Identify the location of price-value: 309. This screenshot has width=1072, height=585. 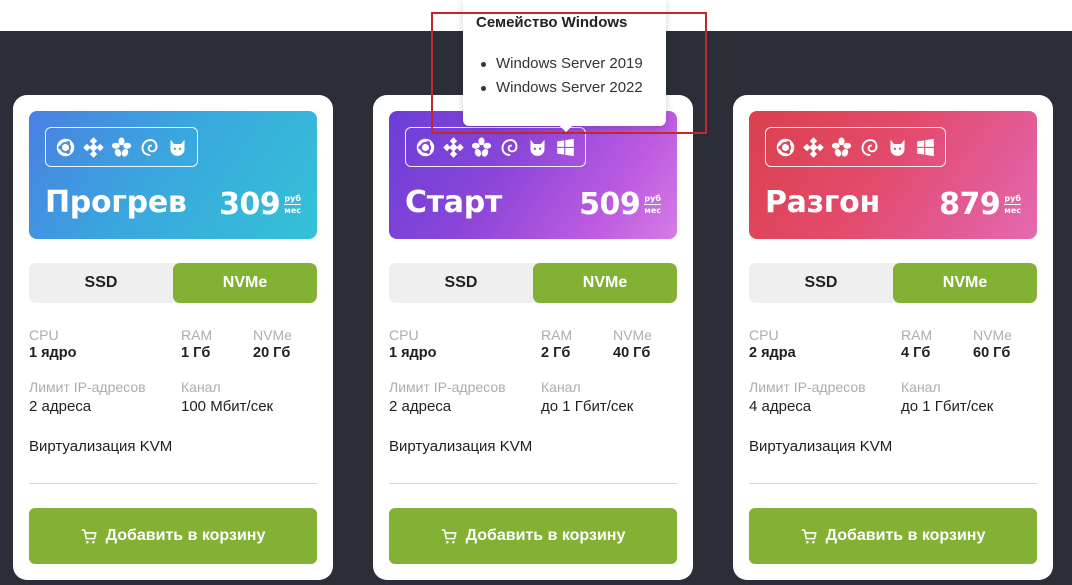
(250, 204).